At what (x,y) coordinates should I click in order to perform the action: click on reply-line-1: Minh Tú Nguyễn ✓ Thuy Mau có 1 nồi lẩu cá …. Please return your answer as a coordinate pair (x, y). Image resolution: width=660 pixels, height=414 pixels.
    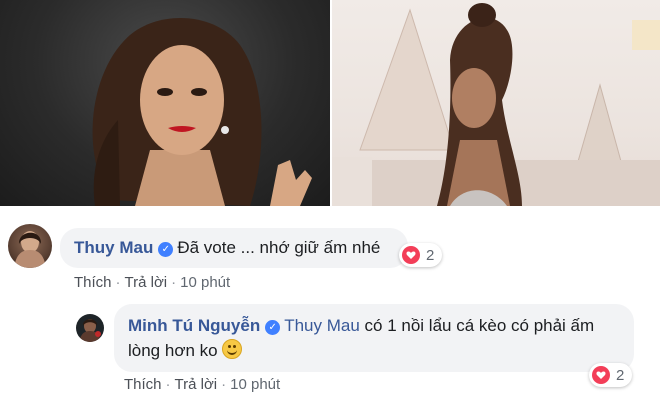
    Looking at the image, I should click on (374, 325).